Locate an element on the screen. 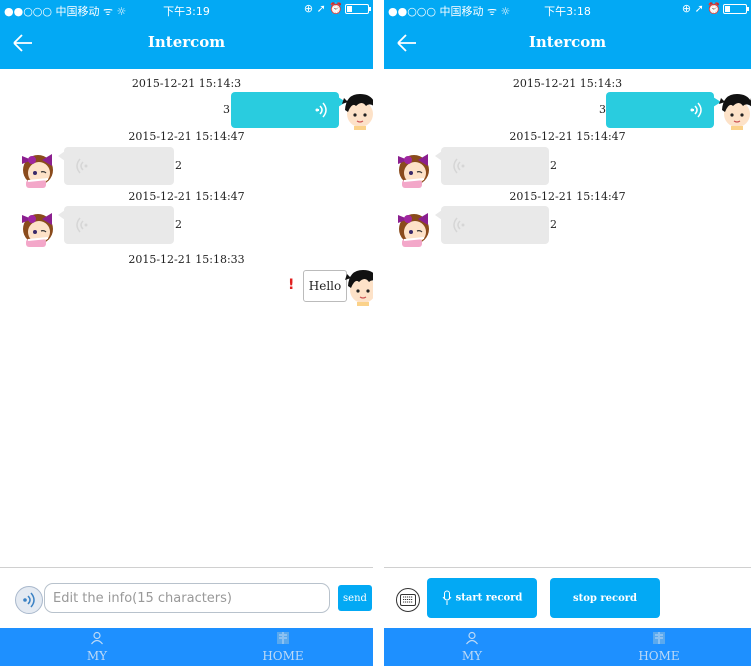 The width and height of the screenshot is (751, 666). microphone-icon is located at coordinates (447, 597).